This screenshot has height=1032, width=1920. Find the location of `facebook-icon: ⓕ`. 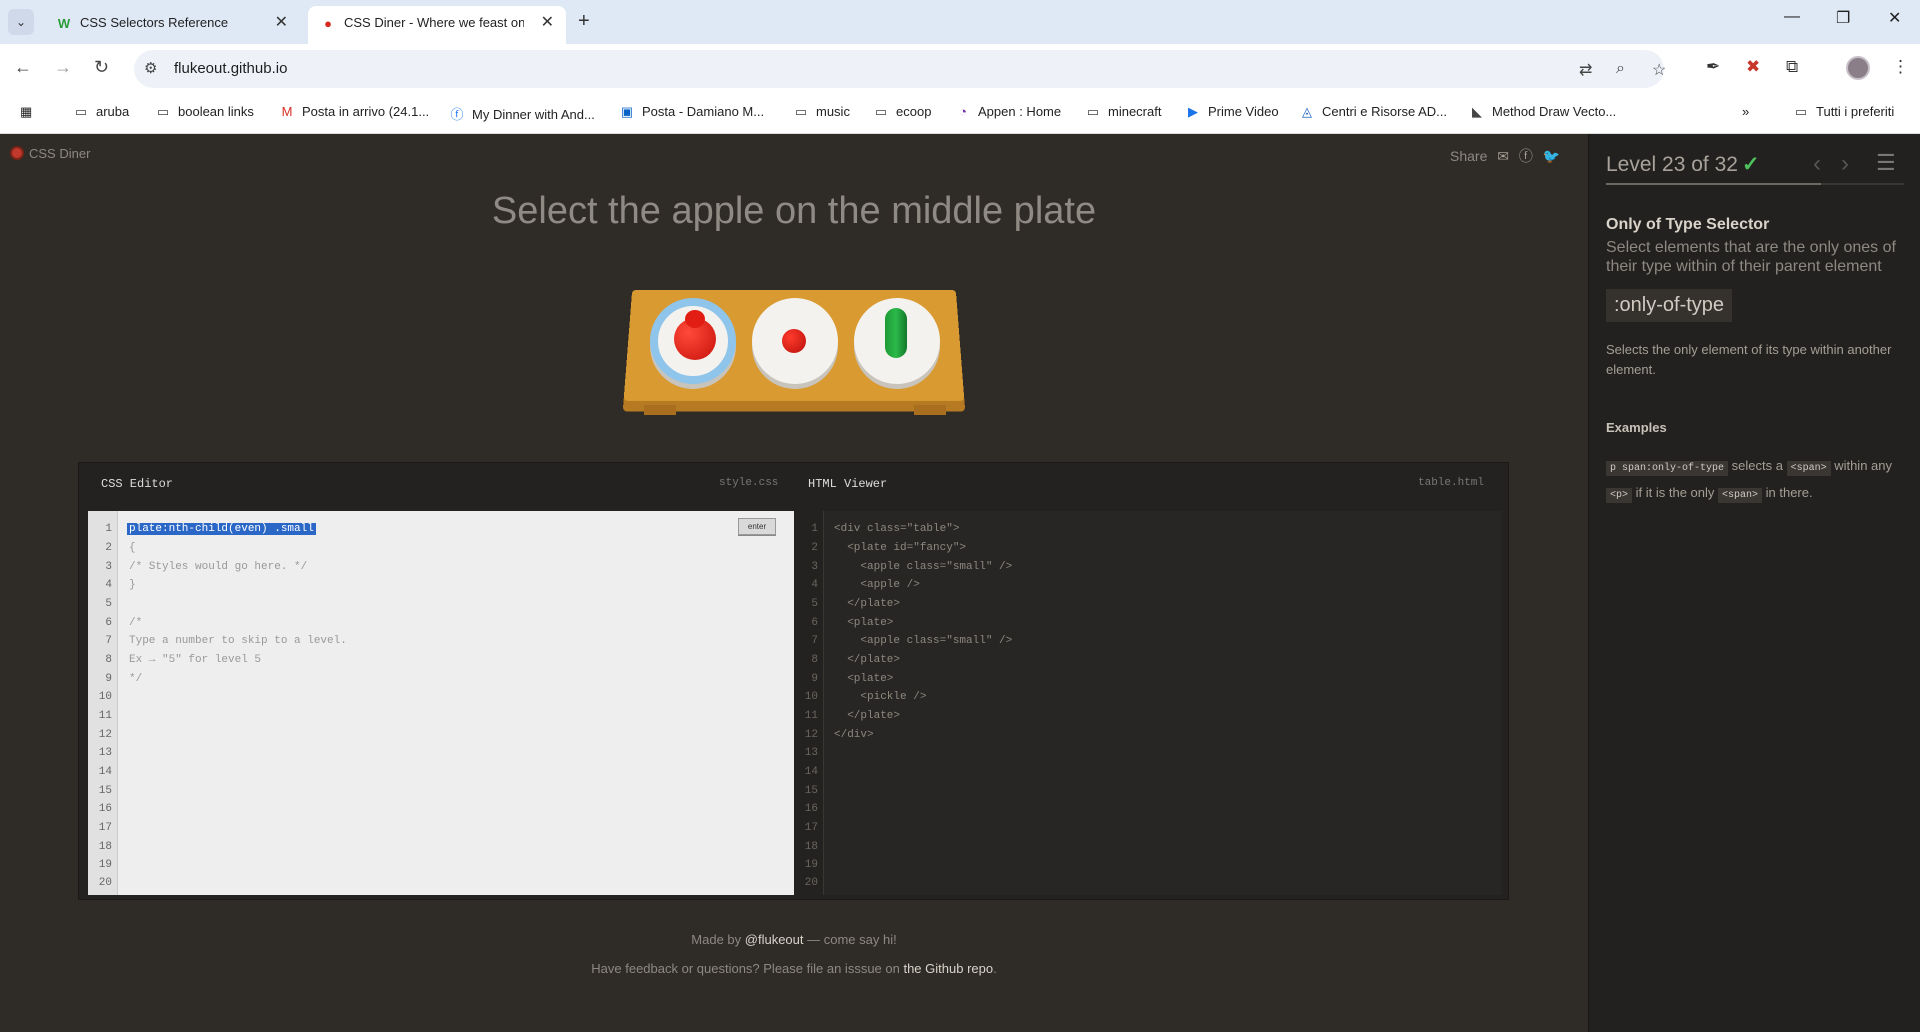

facebook-icon: ⓕ is located at coordinates (457, 114).